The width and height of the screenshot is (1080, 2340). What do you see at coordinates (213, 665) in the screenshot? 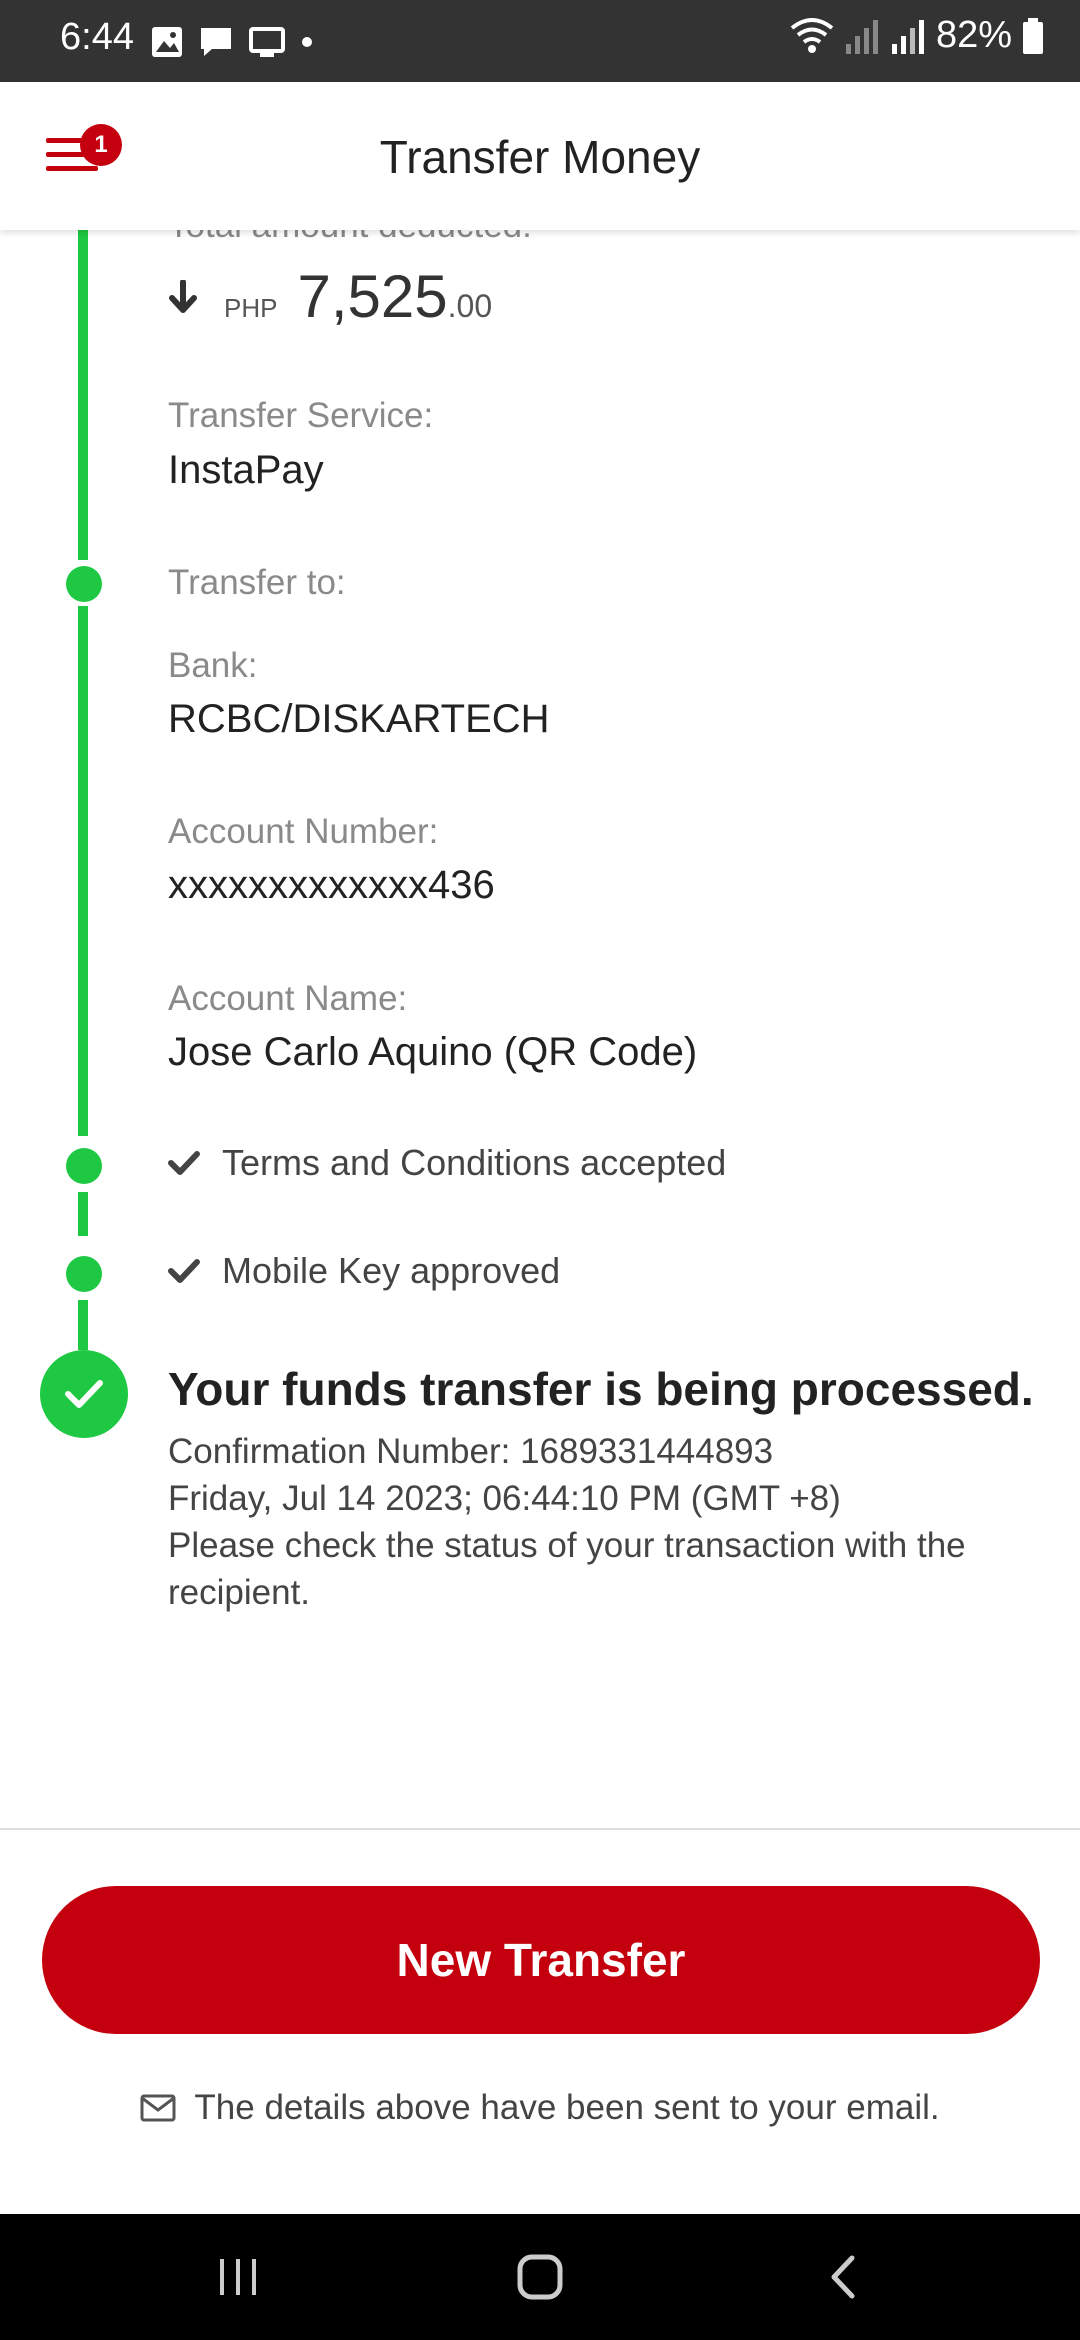
I see `bank-label: Bank:` at bounding box center [213, 665].